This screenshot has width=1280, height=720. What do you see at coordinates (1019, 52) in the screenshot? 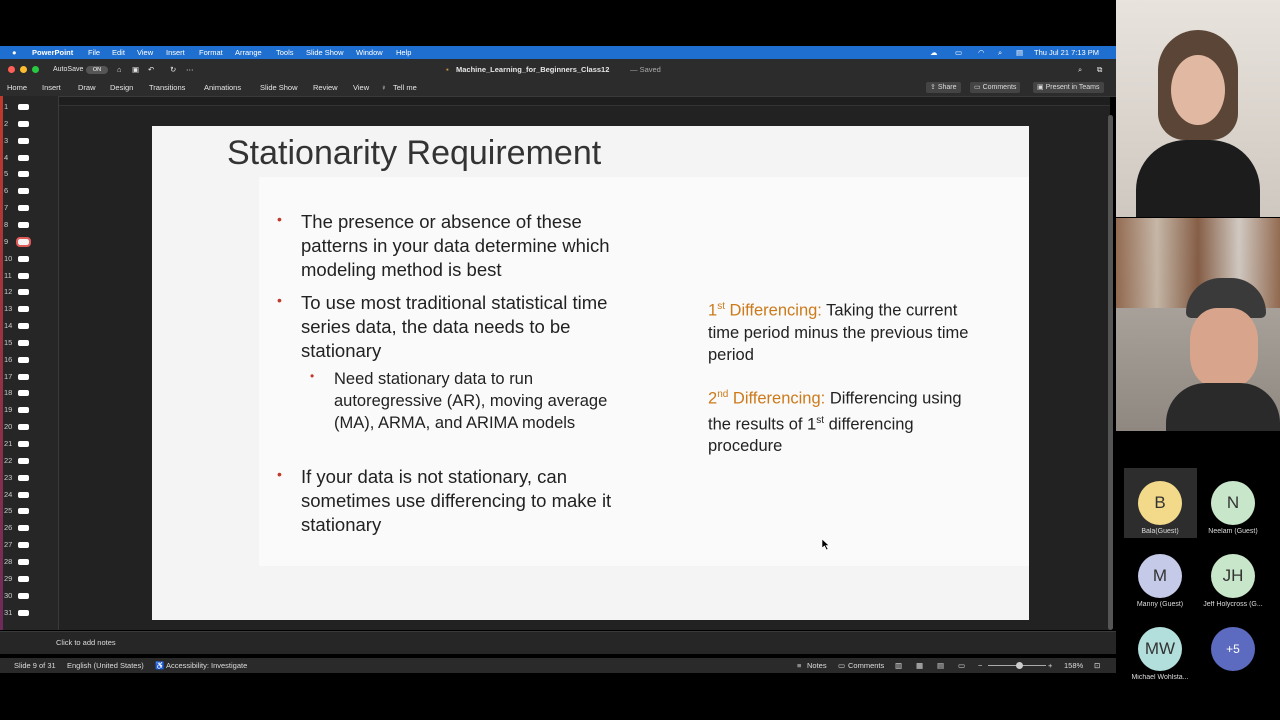
I see `control-center-icon: ▤` at bounding box center [1019, 52].